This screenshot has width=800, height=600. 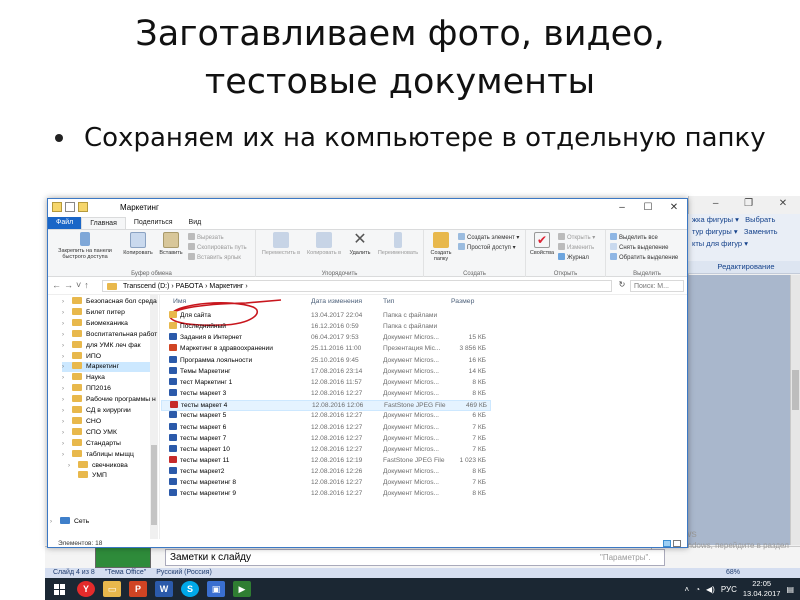 What do you see at coordinates (109, 334) in the screenshot?
I see `nav-item: › Воспитательная работ` at bounding box center [109, 334].